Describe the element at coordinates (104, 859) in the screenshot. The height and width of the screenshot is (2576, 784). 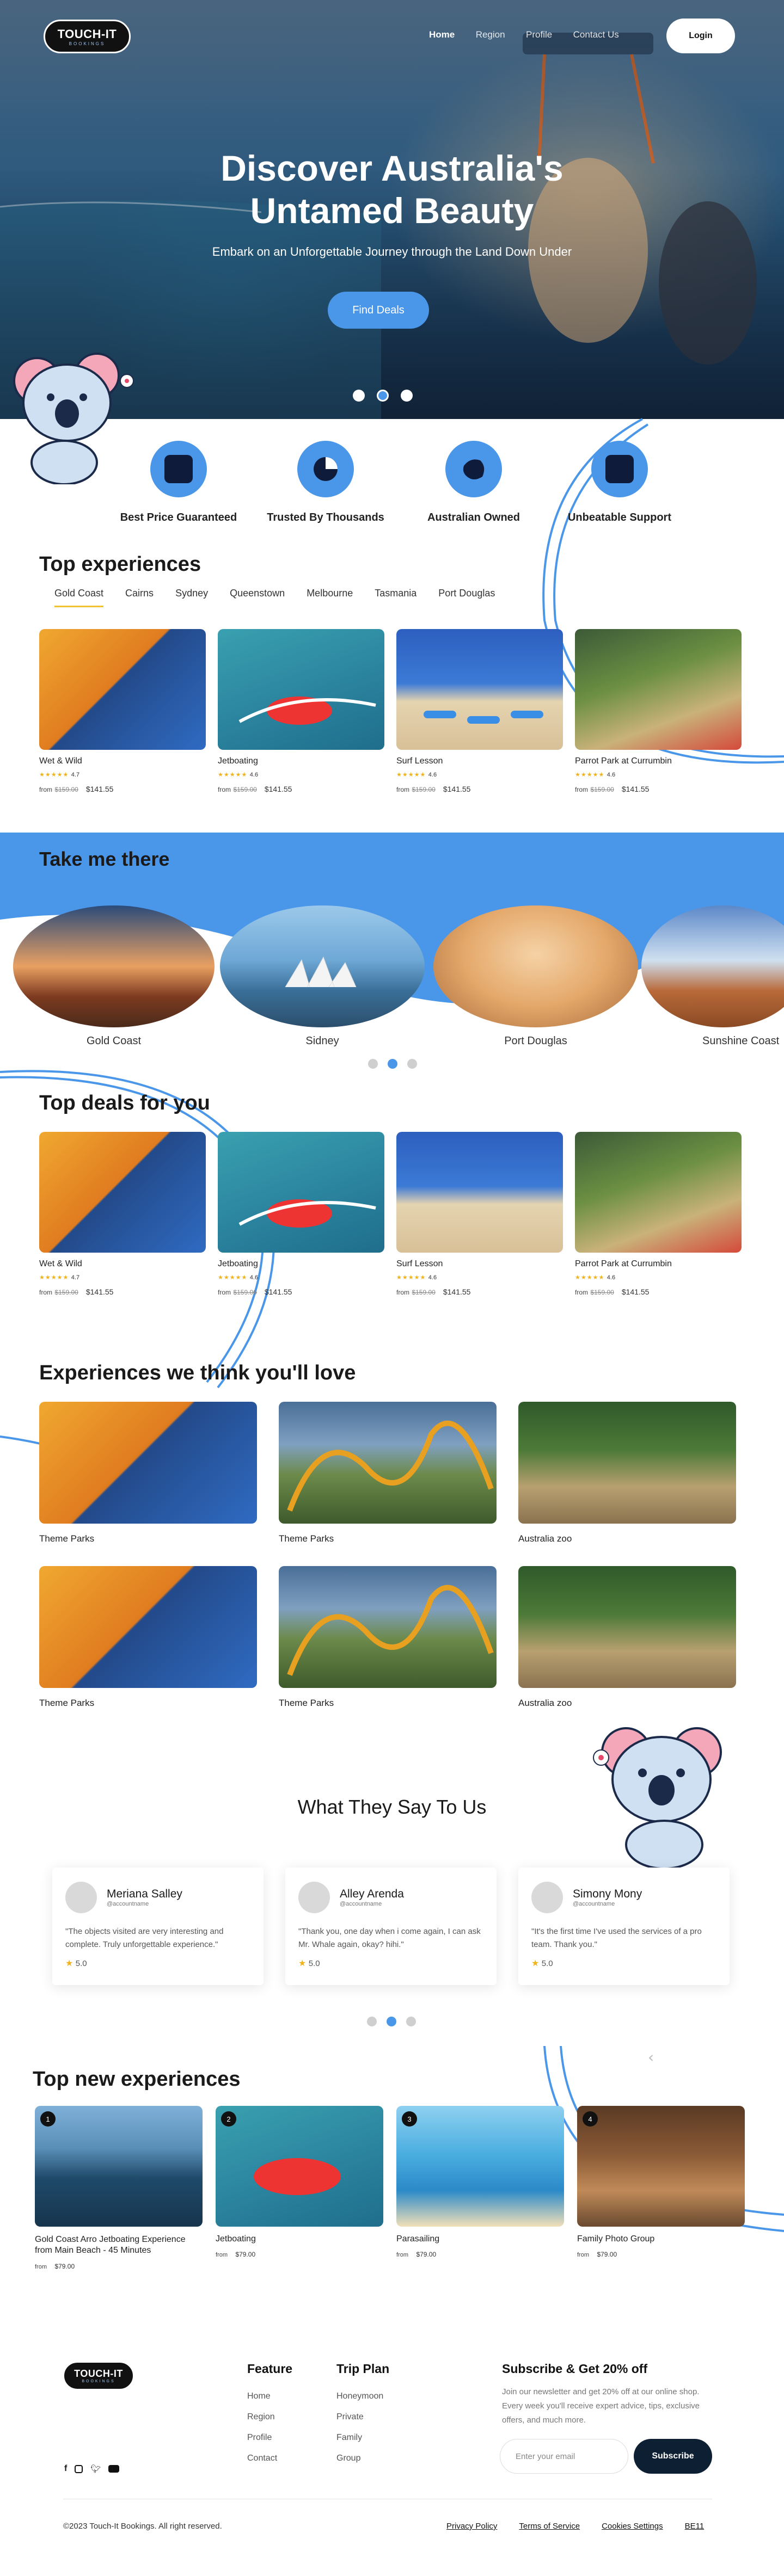
I see `section-title: Take me there` at that location.